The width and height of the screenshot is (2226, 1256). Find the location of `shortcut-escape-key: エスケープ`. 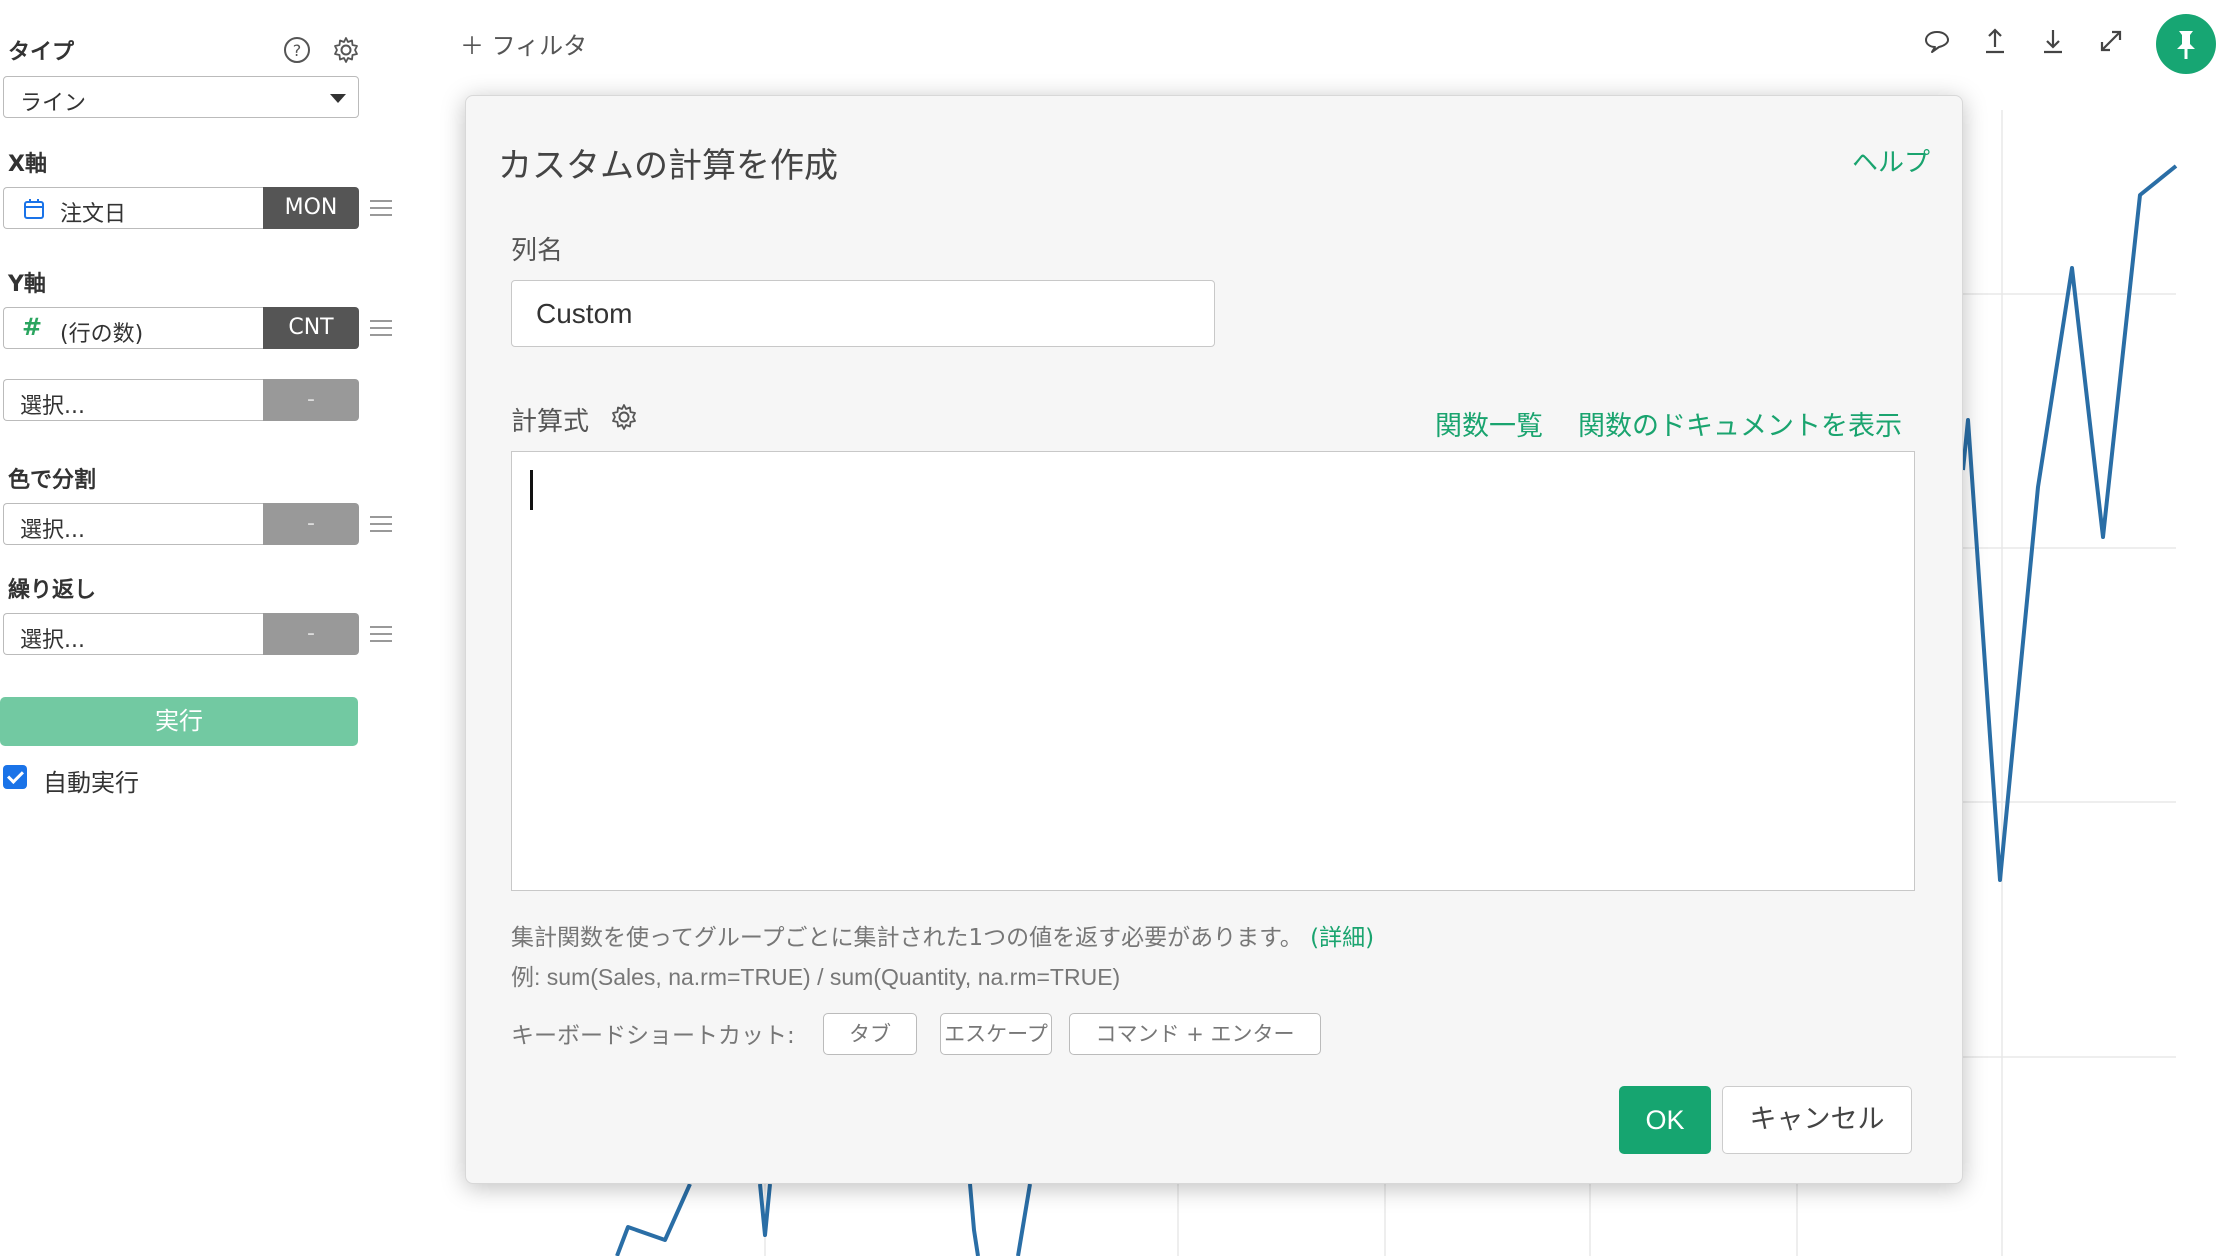

shortcut-escape-key: エスケープ is located at coordinates (996, 1034).